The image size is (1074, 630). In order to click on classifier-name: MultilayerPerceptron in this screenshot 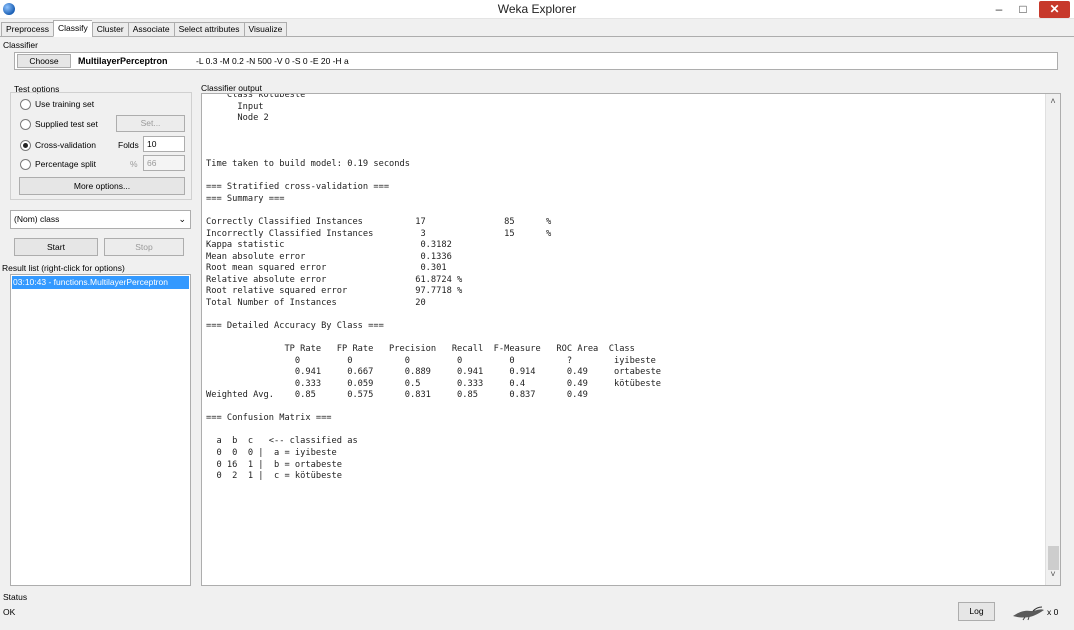, I will do `click(123, 61)`.